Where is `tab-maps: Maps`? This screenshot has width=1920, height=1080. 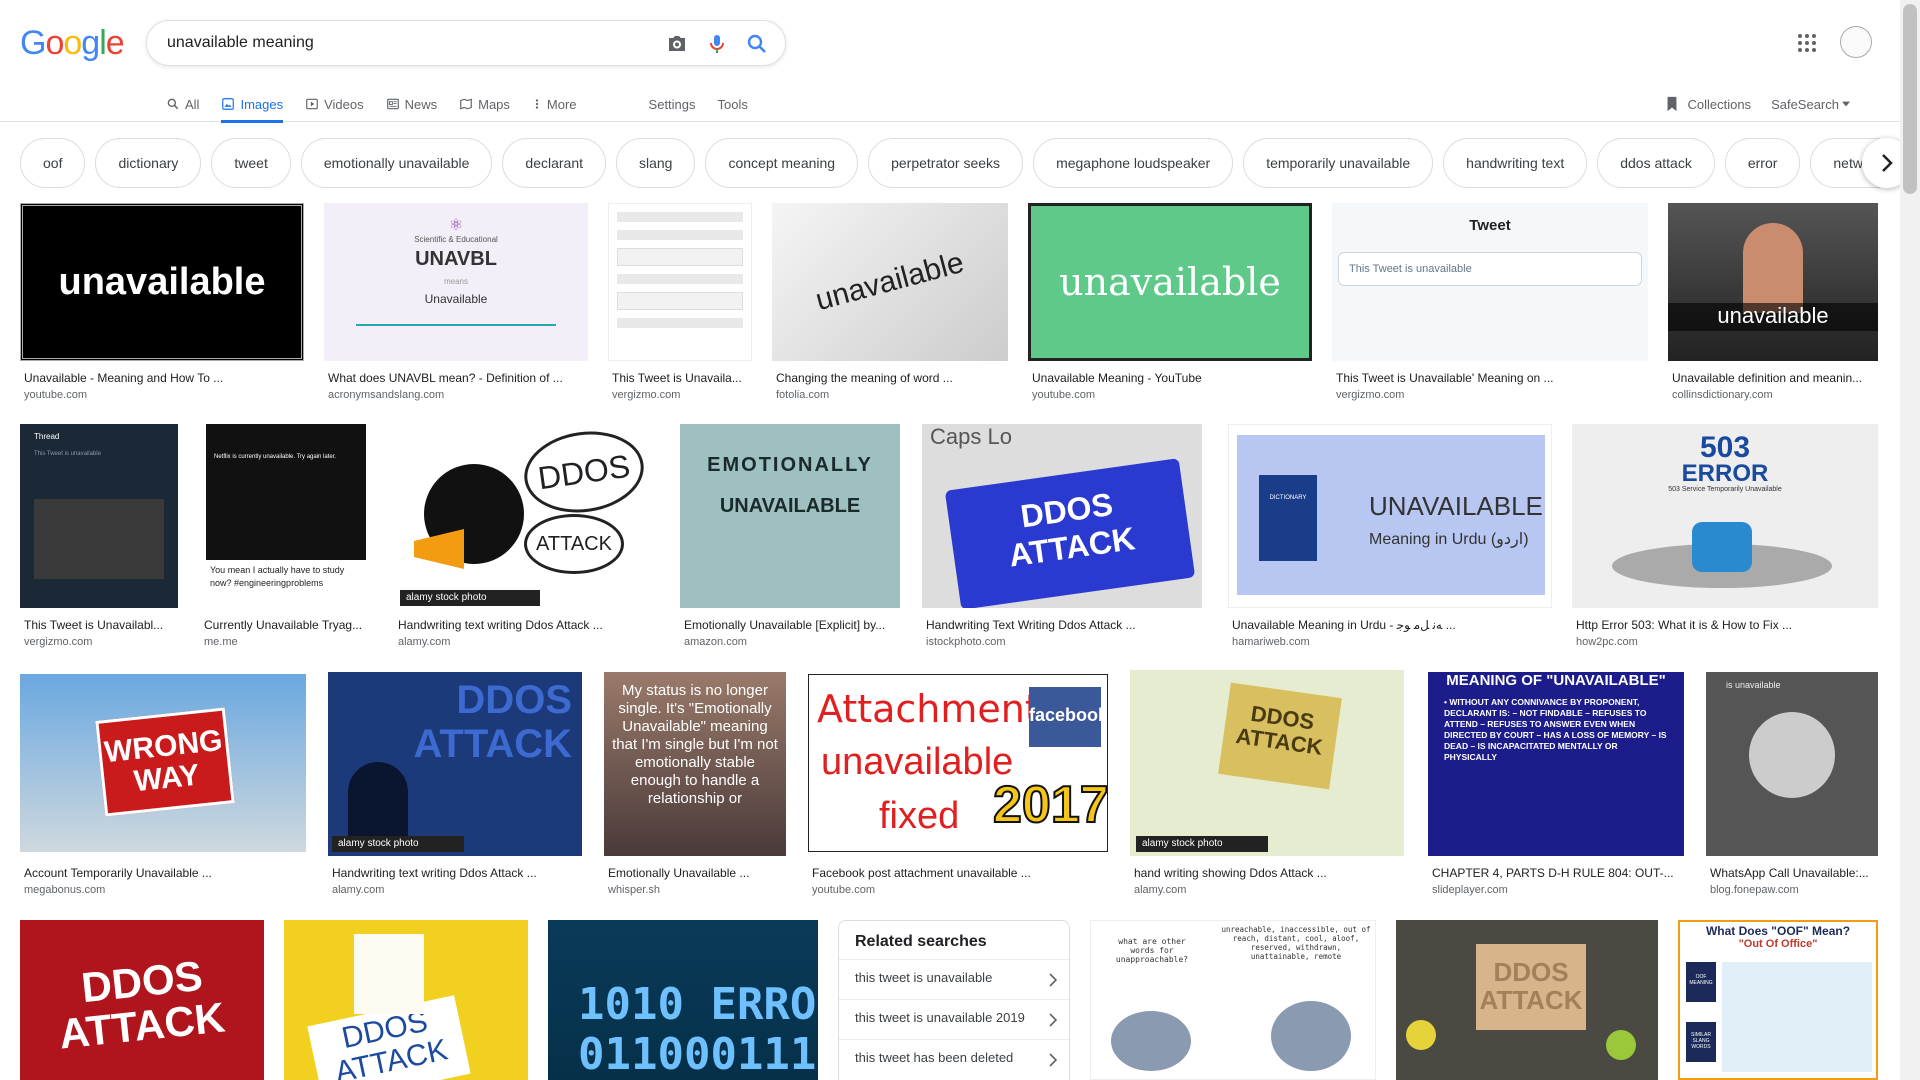
tab-maps: Maps is located at coordinates (484, 104).